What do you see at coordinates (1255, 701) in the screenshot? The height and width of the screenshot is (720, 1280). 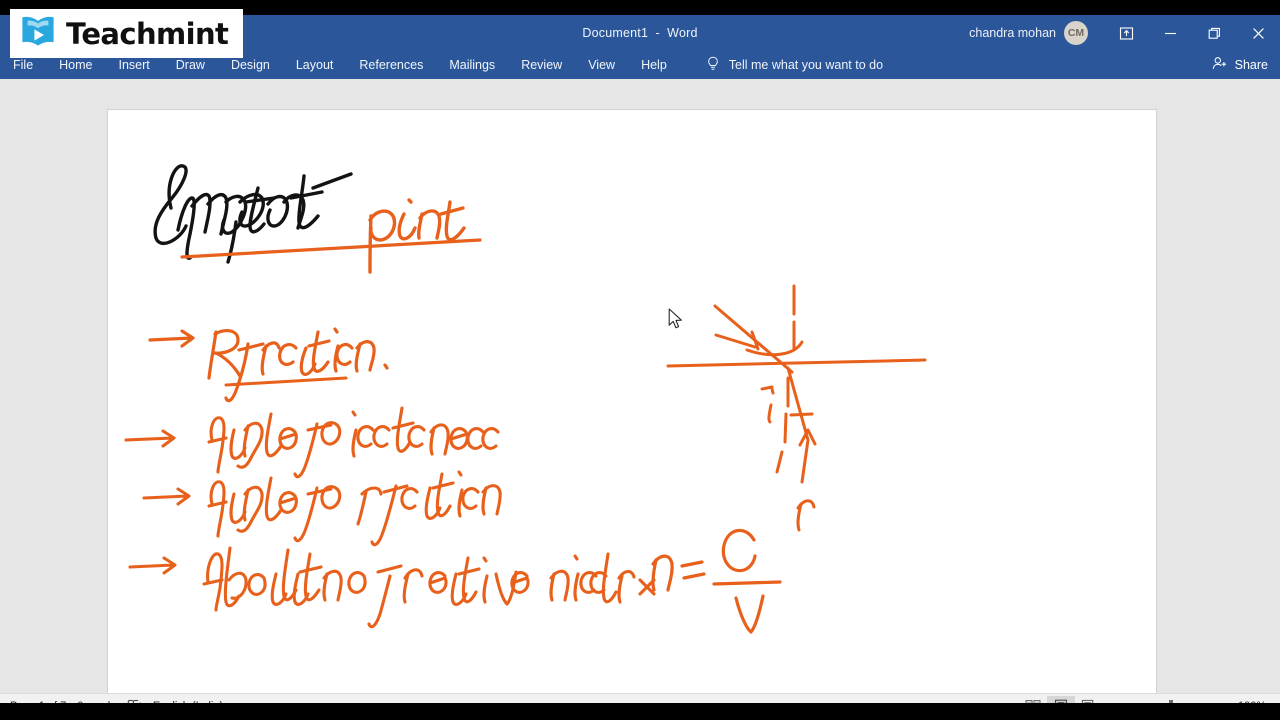 I see `zoom-level-label: 100%` at bounding box center [1255, 701].